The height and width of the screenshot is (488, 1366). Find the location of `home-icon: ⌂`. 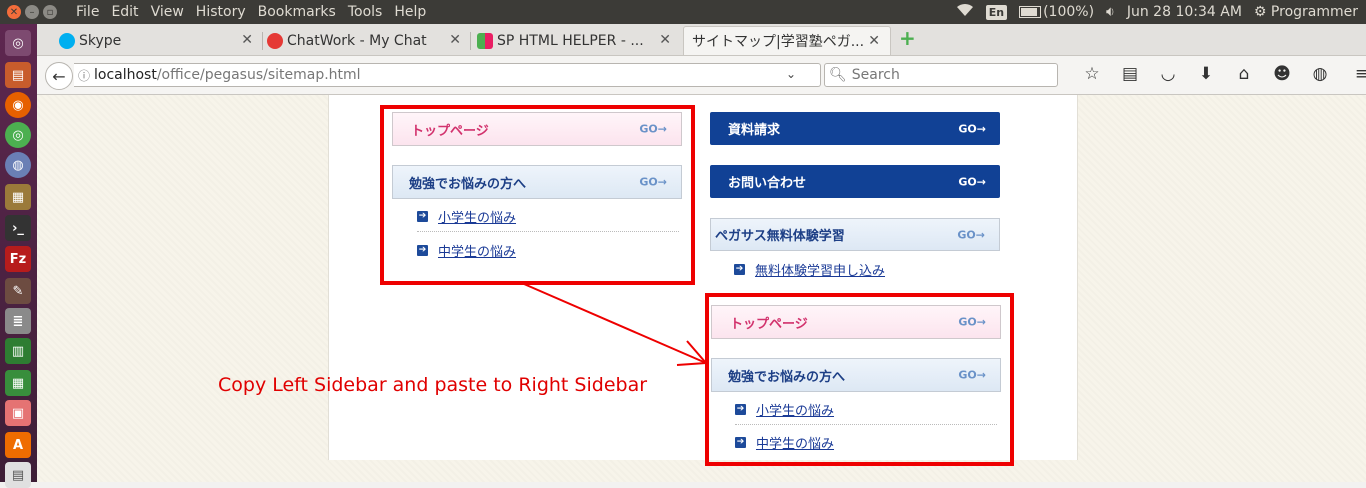

home-icon: ⌂ is located at coordinates (1244, 74).